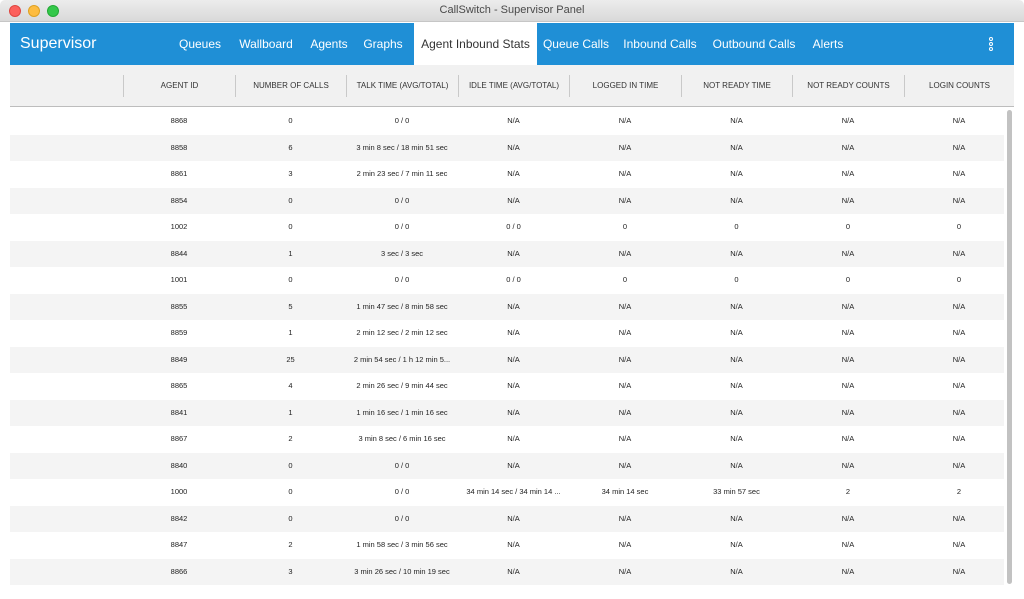  I want to click on cell-not-ready-counts: 0, so click(848, 279).